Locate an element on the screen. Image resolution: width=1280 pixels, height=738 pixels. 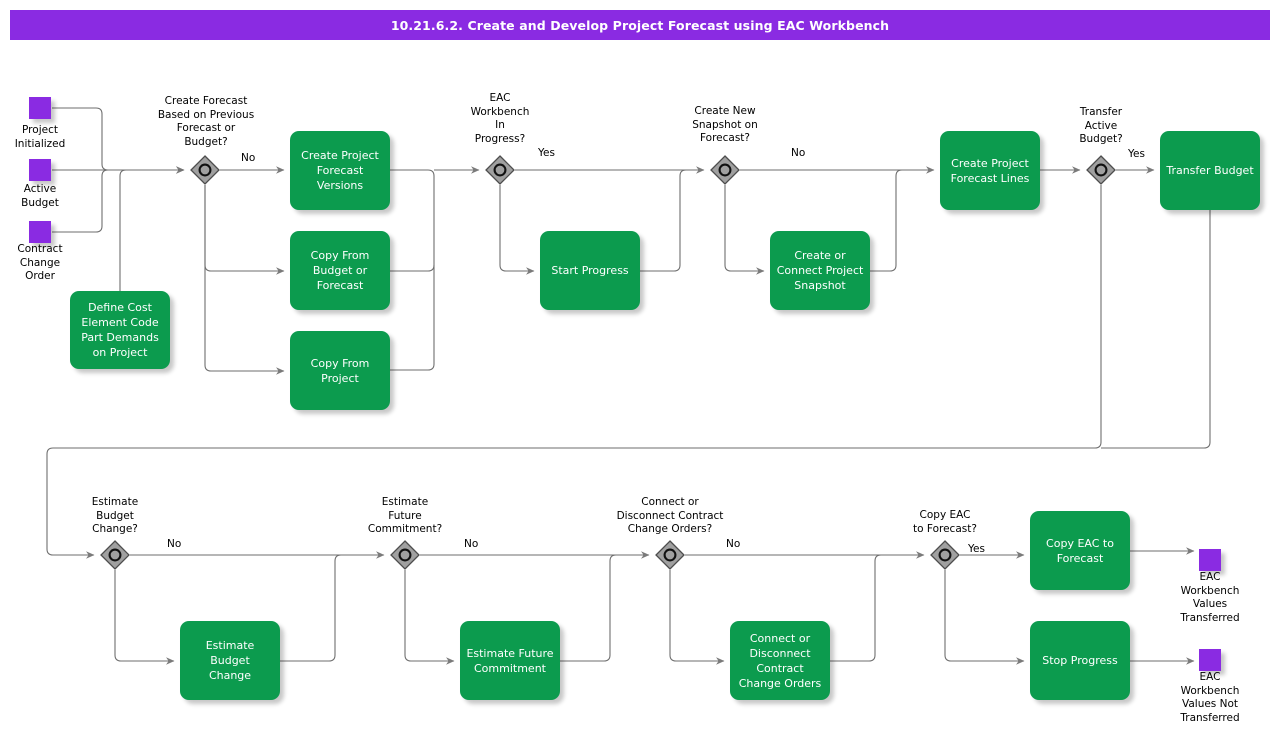
start-event-contract-change-order-label: Contract Change Order is located at coordinates (40, 262).